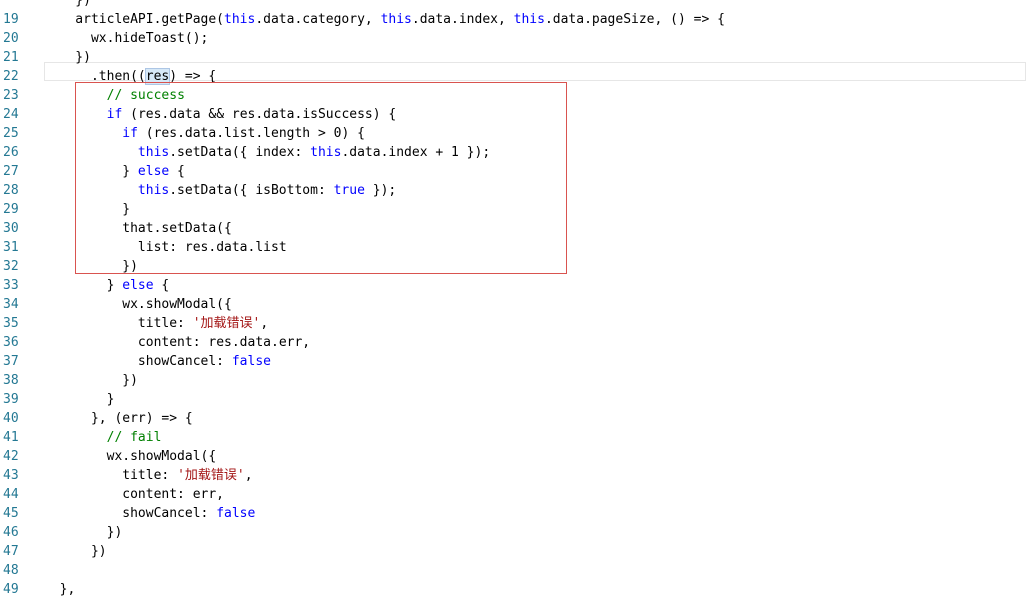  What do you see at coordinates (11, 513) in the screenshot?
I see `line-number: 45` at bounding box center [11, 513].